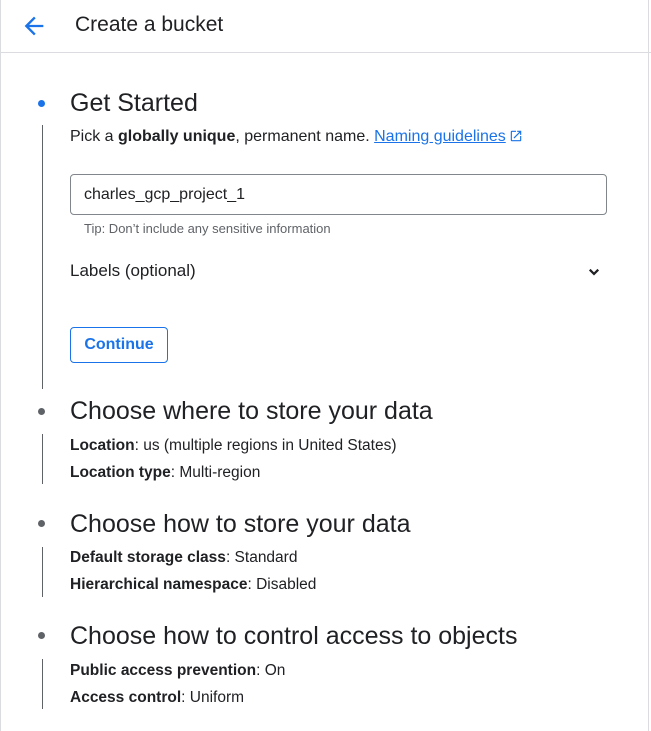 The height and width of the screenshot is (731, 651). What do you see at coordinates (261, 557) in the screenshot?
I see `storage-class-value: : Standard` at bounding box center [261, 557].